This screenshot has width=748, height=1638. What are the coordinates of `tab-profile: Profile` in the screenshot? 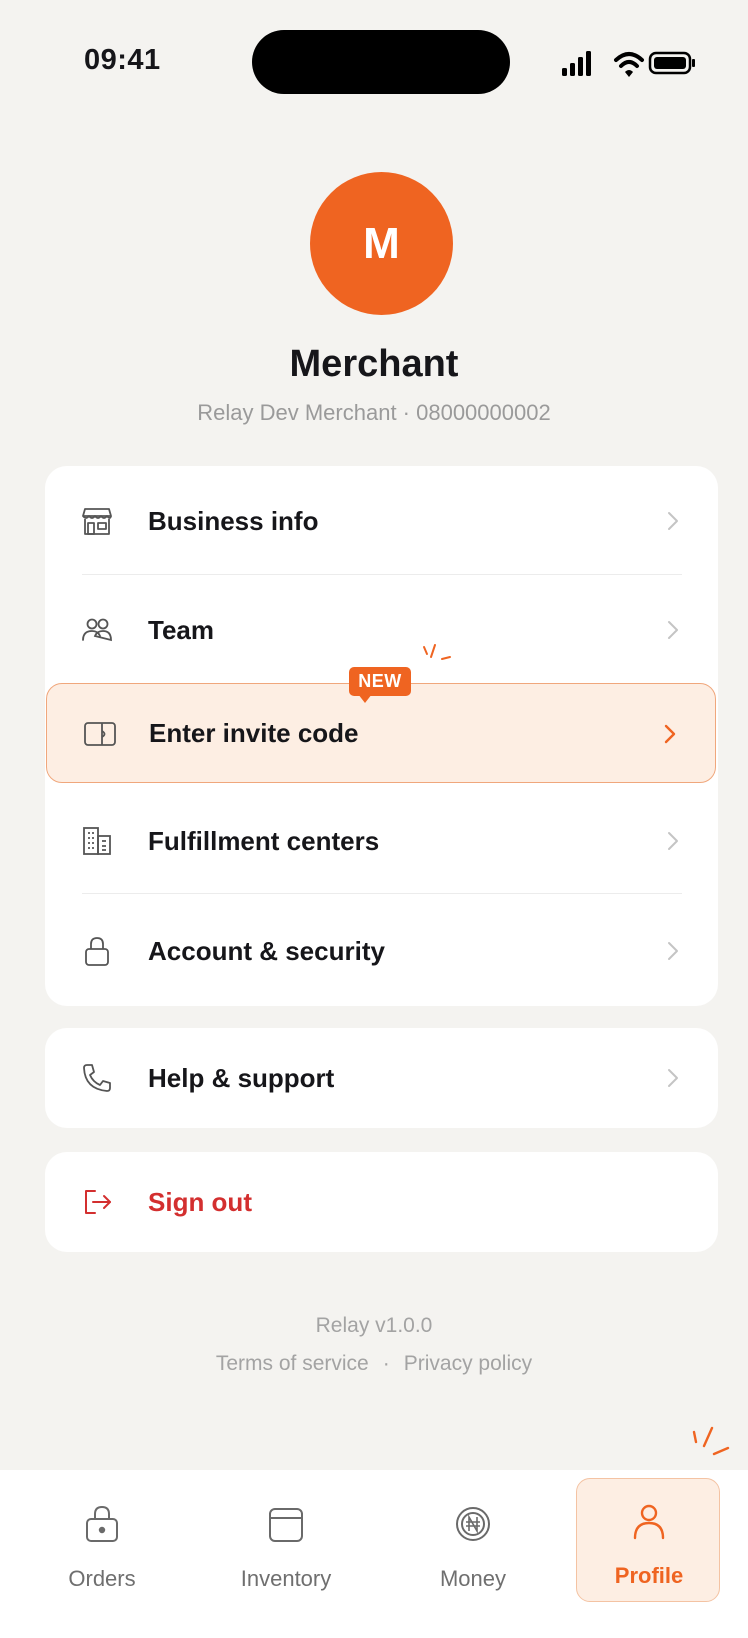 It's located at (648, 1540).